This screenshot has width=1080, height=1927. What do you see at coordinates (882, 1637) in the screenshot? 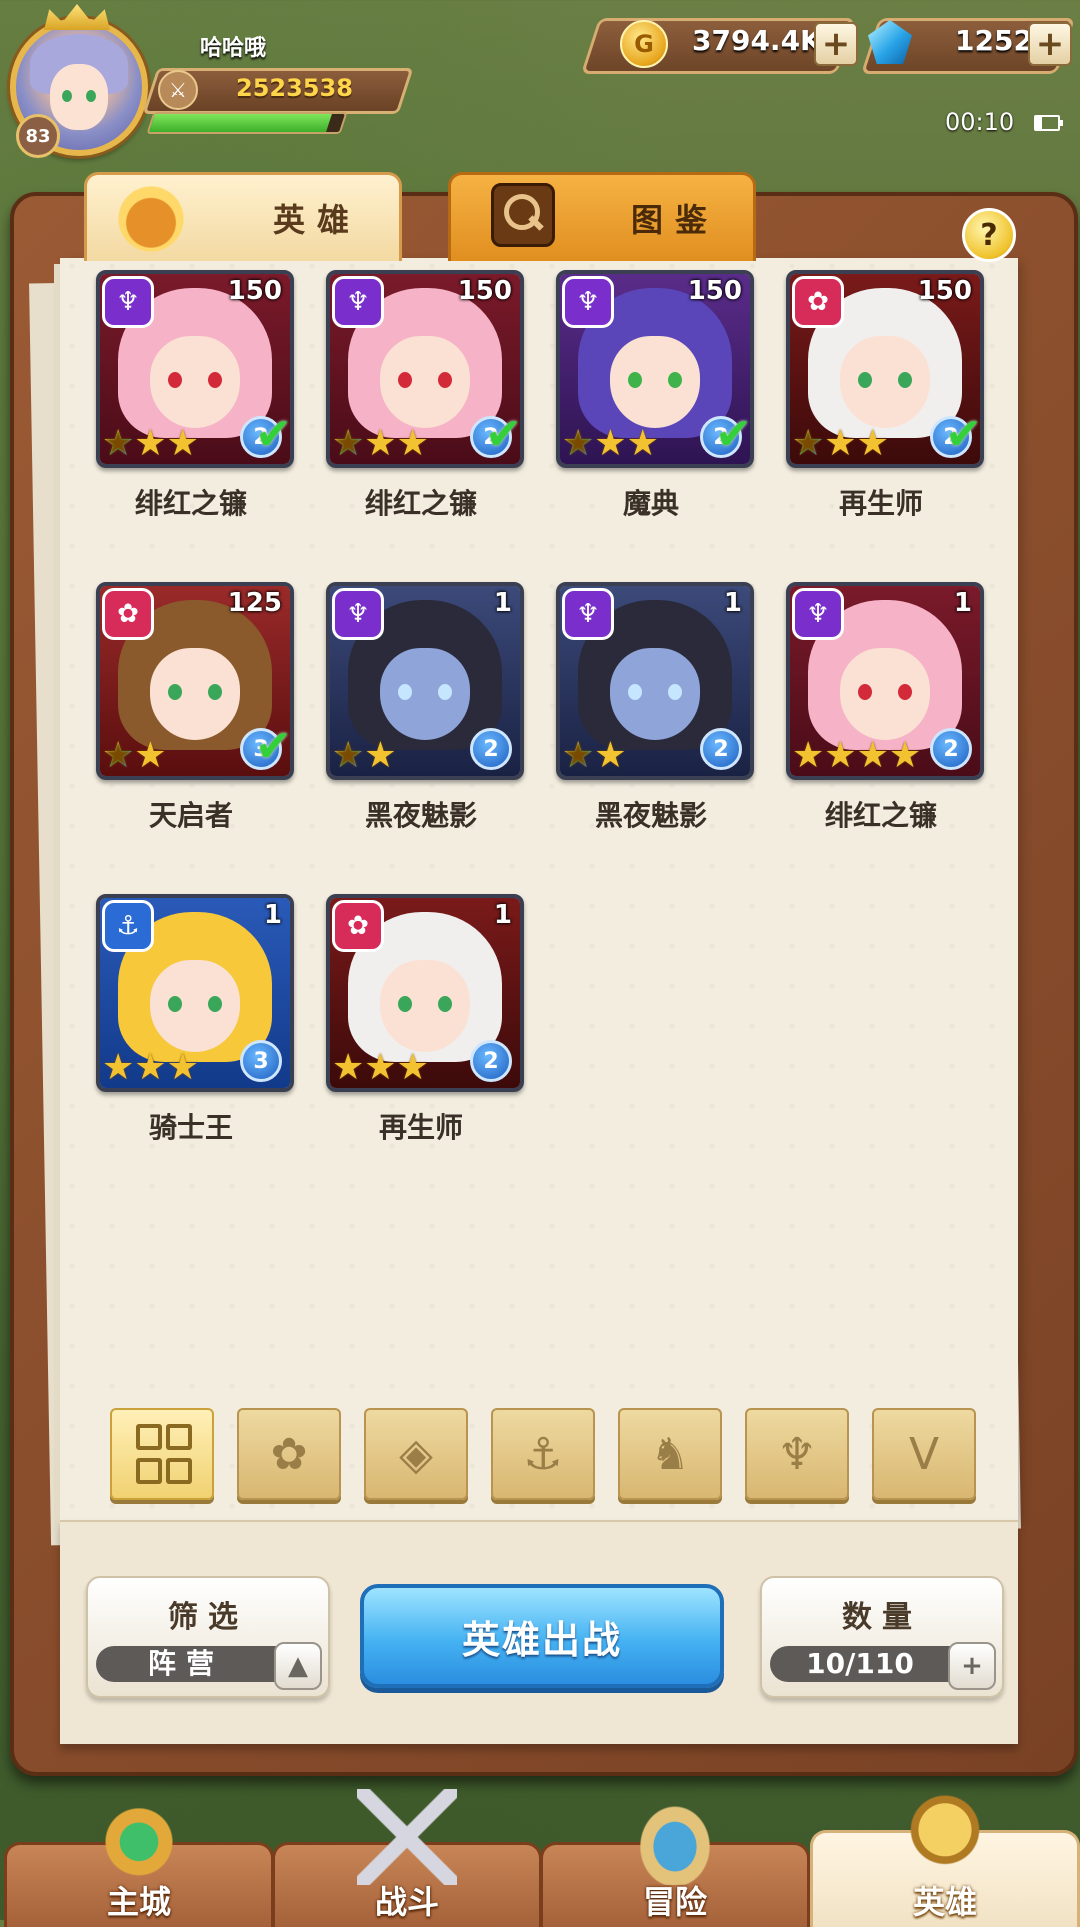
I see `hero-count-control: 数量 10/110 +` at bounding box center [882, 1637].